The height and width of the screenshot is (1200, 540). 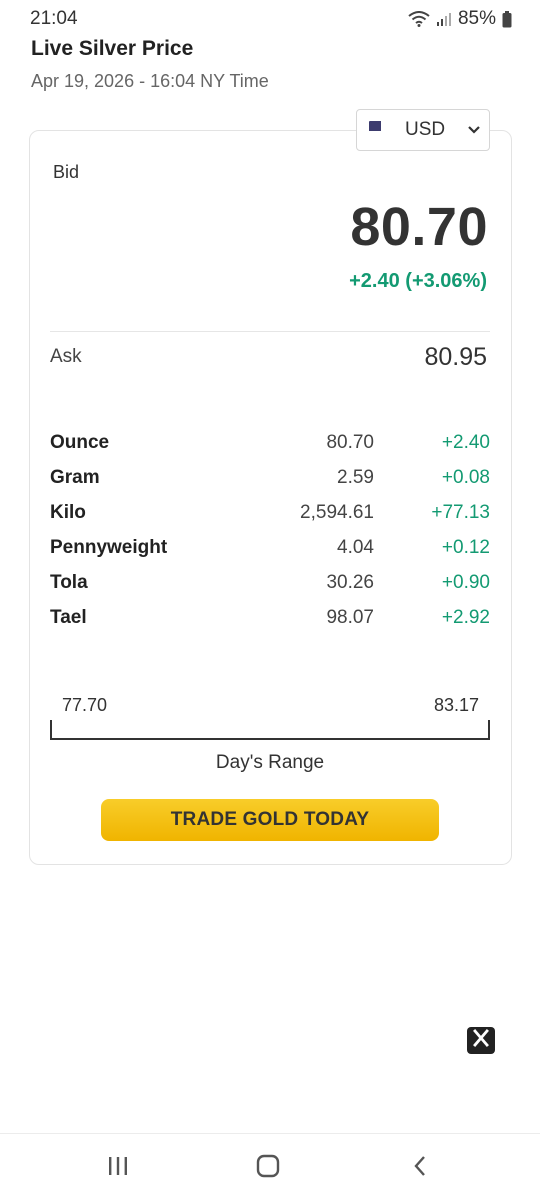 I want to click on wifi-icon, so click(x=419, y=19).